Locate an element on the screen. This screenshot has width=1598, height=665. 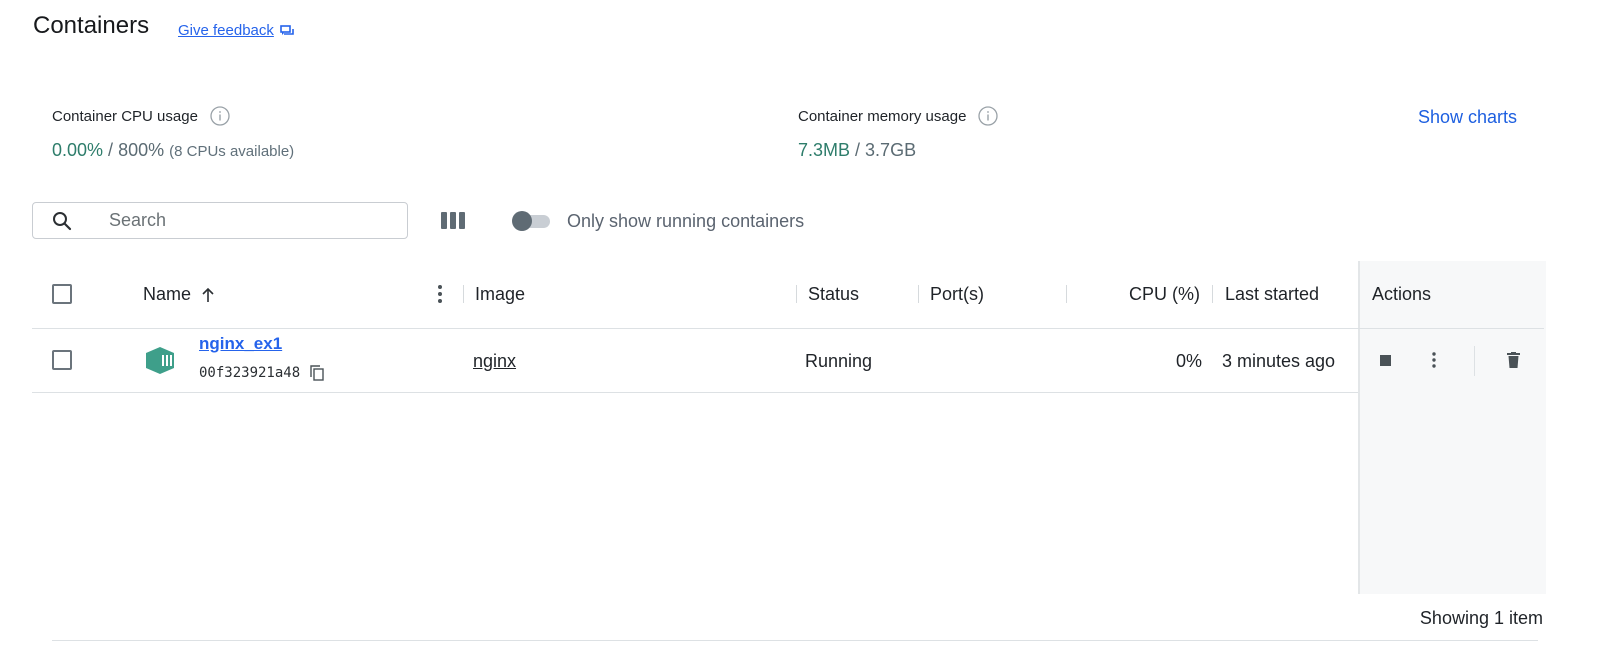
memory-usage-label-group: Container memory usage is located at coordinates (898, 116).